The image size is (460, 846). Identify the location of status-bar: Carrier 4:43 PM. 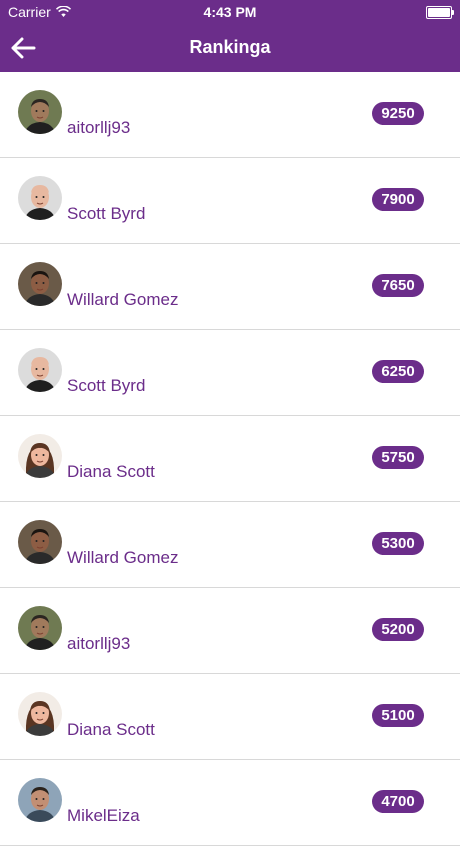
(230, 12).